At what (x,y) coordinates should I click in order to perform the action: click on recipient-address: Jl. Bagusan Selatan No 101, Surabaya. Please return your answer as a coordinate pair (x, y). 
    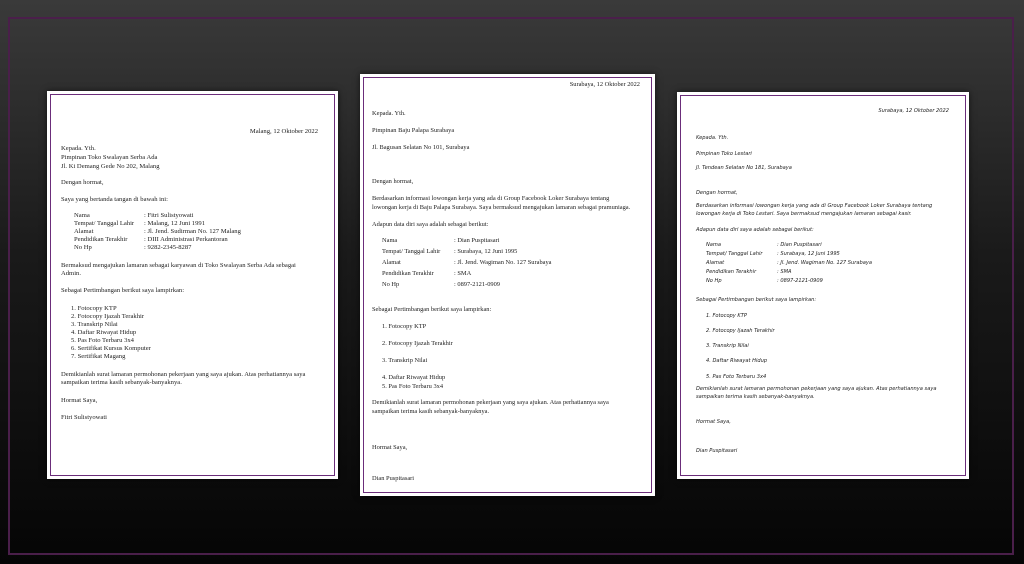
    Looking at the image, I should click on (421, 147).